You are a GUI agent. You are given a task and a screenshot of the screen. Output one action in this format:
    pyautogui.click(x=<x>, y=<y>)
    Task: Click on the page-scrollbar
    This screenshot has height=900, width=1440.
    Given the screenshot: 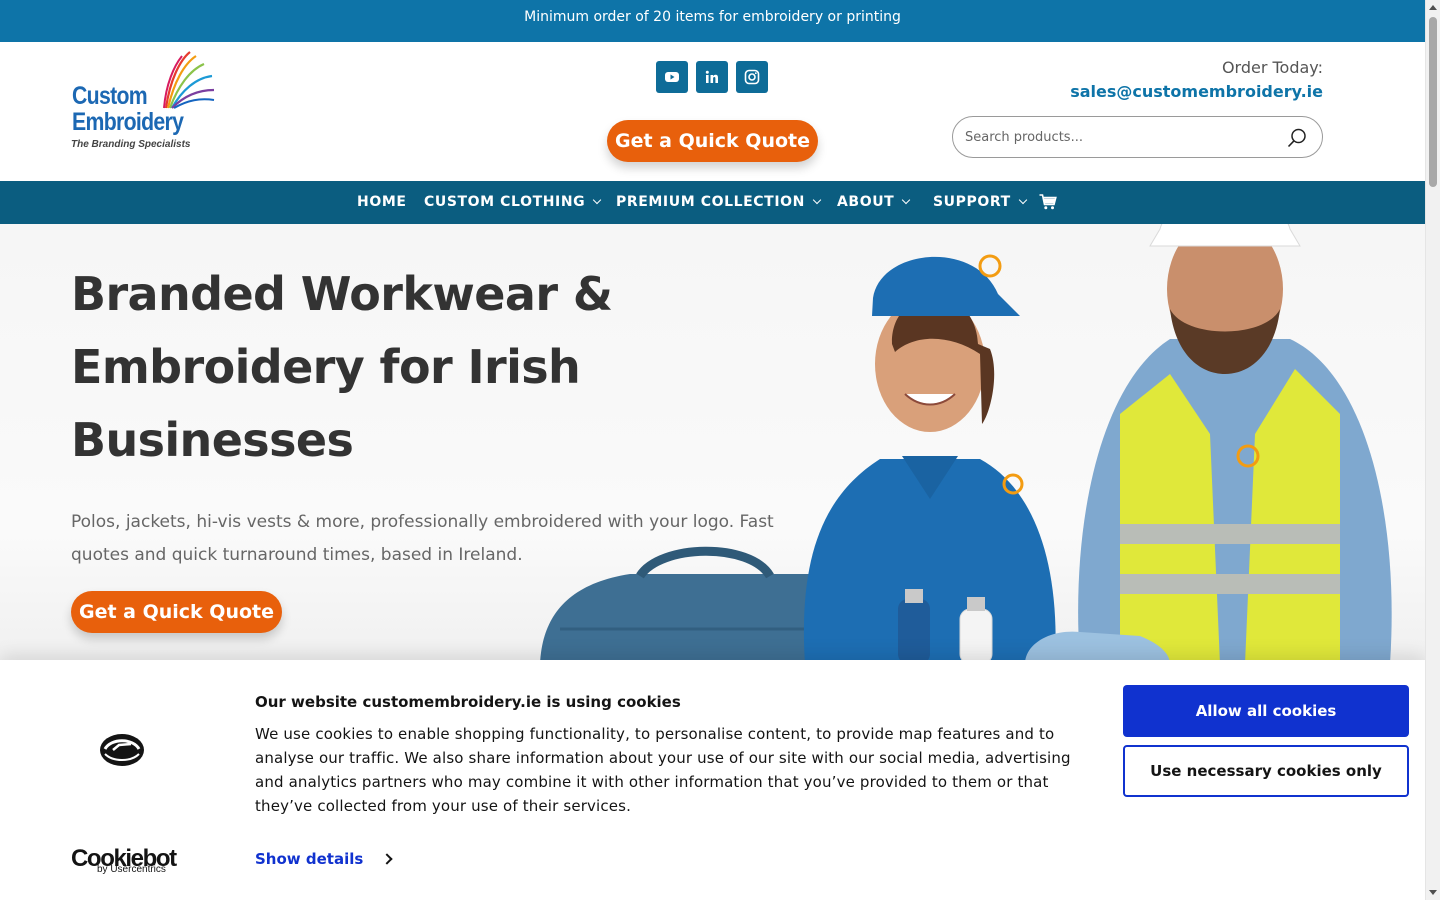 What is the action you would take?
    pyautogui.click(x=1432, y=450)
    